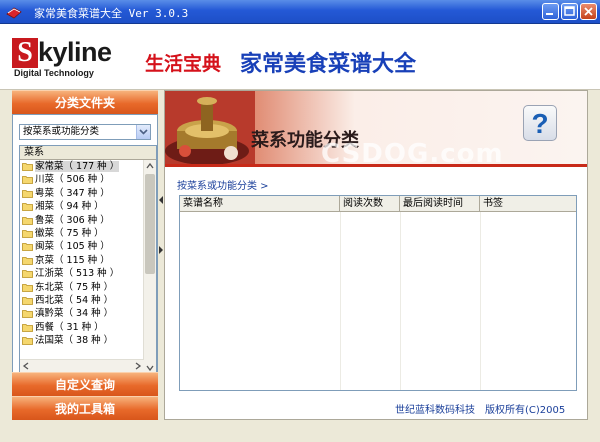  I want to click on tree-item: 湘菜（ 94 种 ）, so click(88, 206).